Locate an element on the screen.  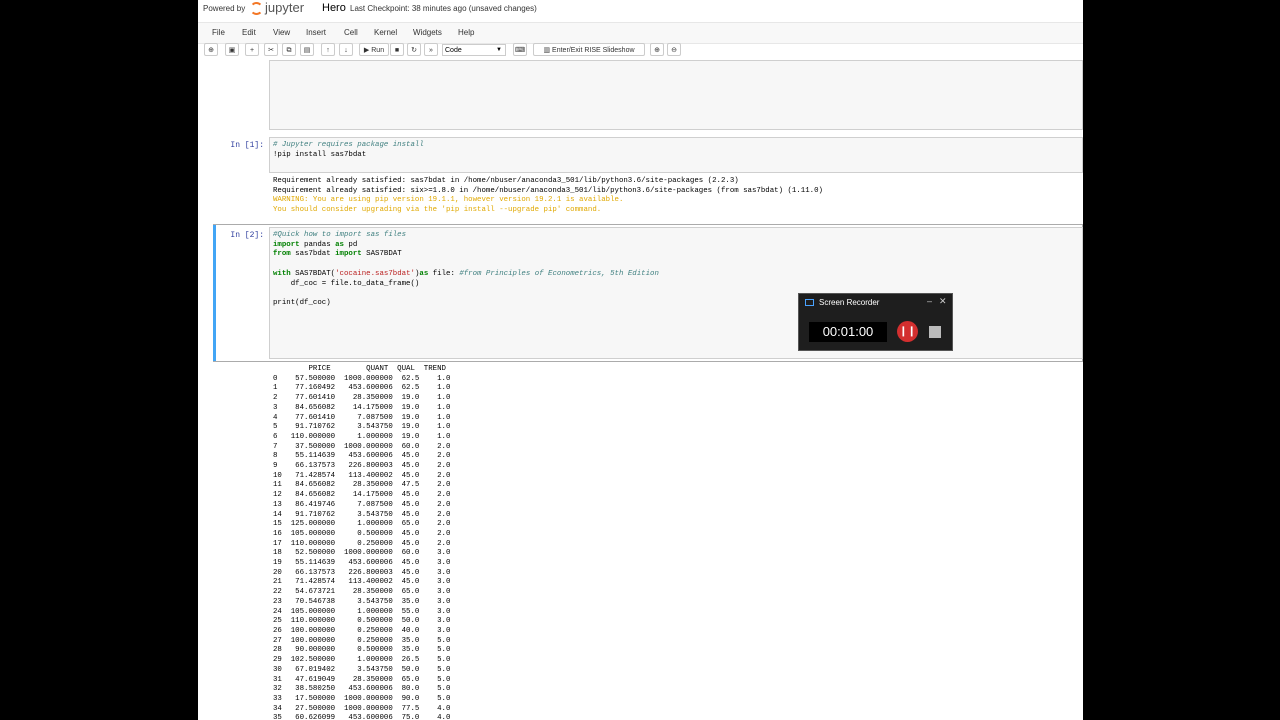
table-row: 20 66.137573 226.800003 45.0 3.0 is located at coordinates (362, 572).